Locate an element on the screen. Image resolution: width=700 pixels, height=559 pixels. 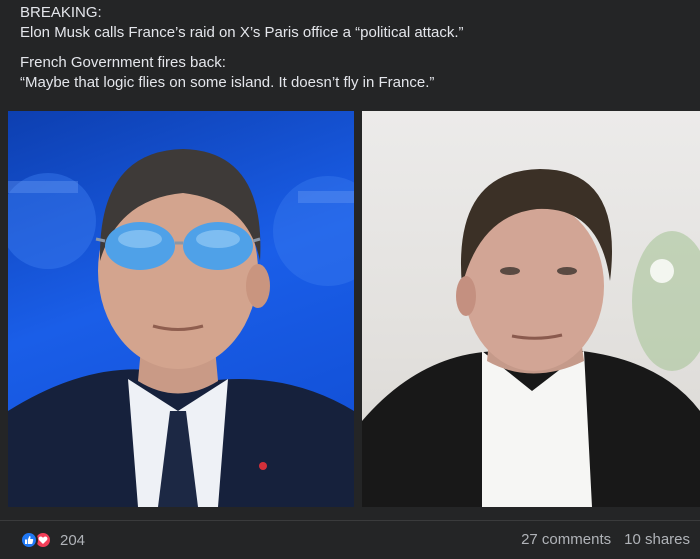
shares-link: 10 shares is located at coordinates (657, 539).